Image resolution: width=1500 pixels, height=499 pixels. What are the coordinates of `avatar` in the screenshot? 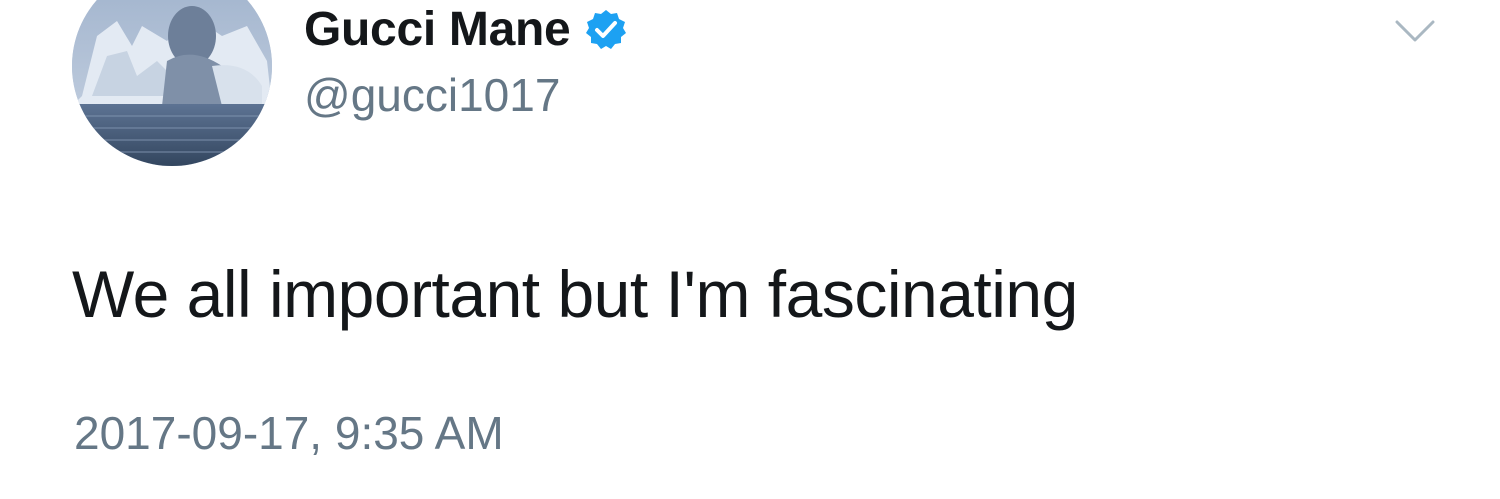 It's located at (172, 83).